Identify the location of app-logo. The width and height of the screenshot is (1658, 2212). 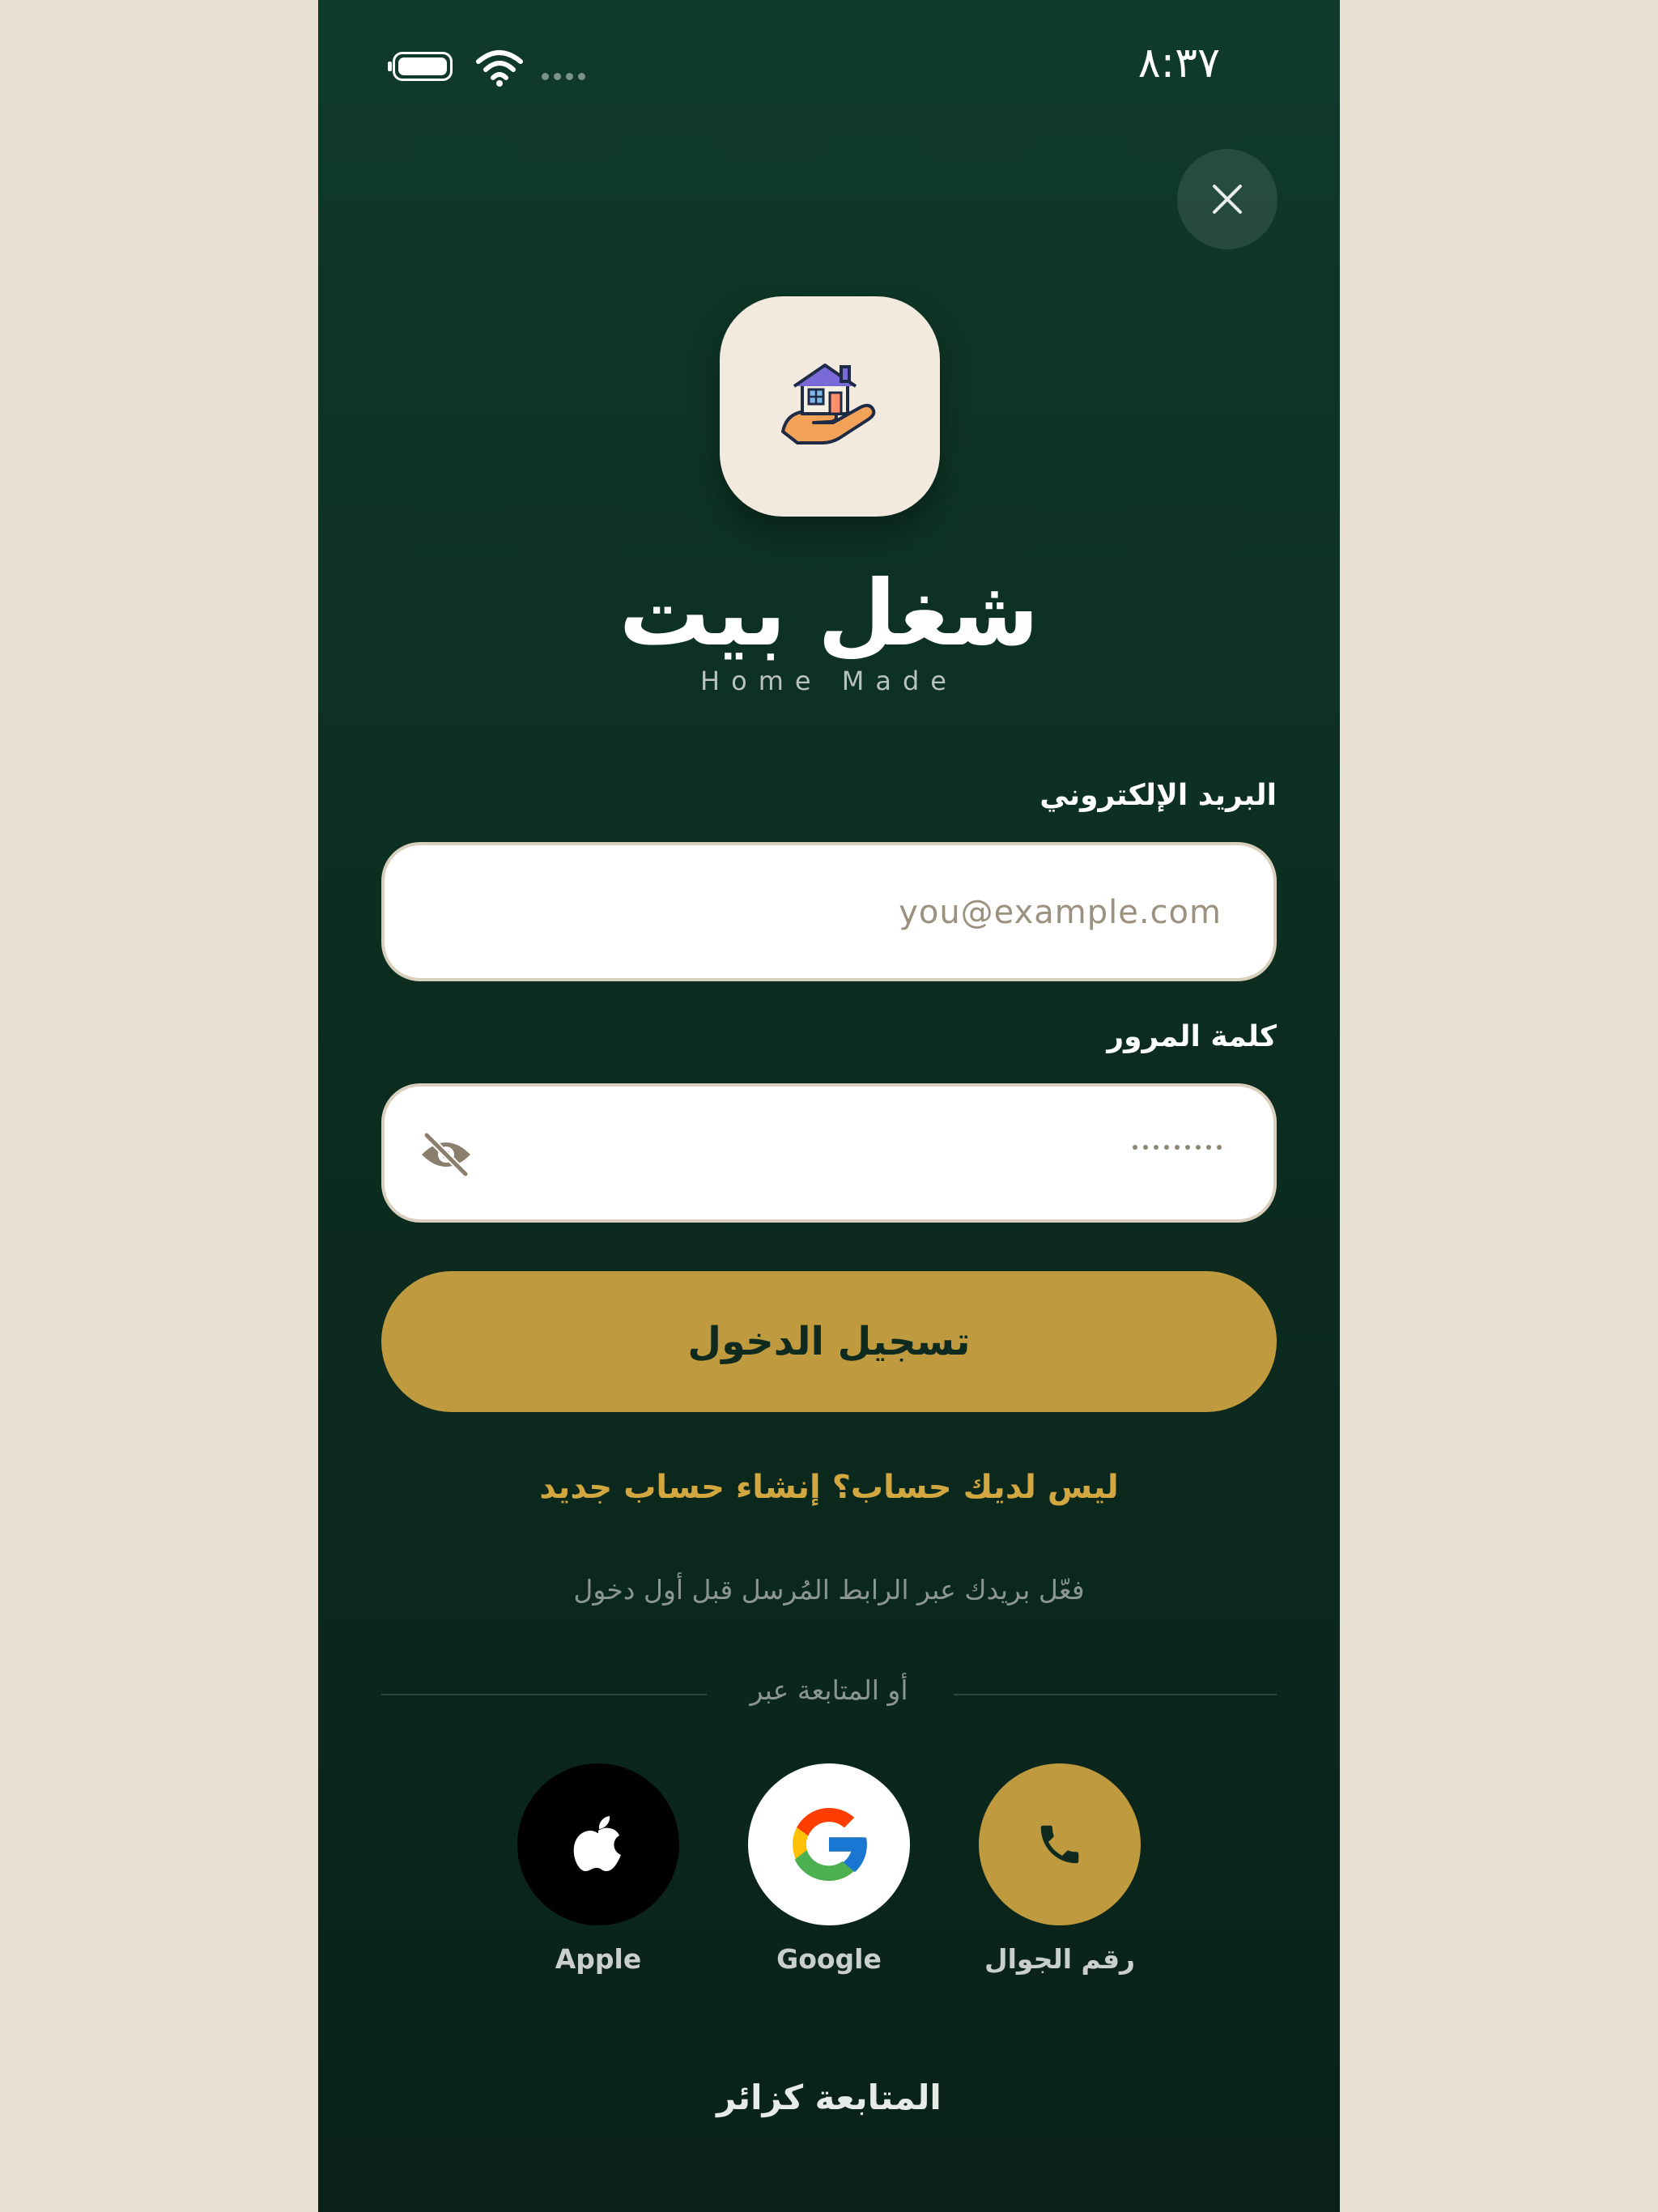
(830, 406).